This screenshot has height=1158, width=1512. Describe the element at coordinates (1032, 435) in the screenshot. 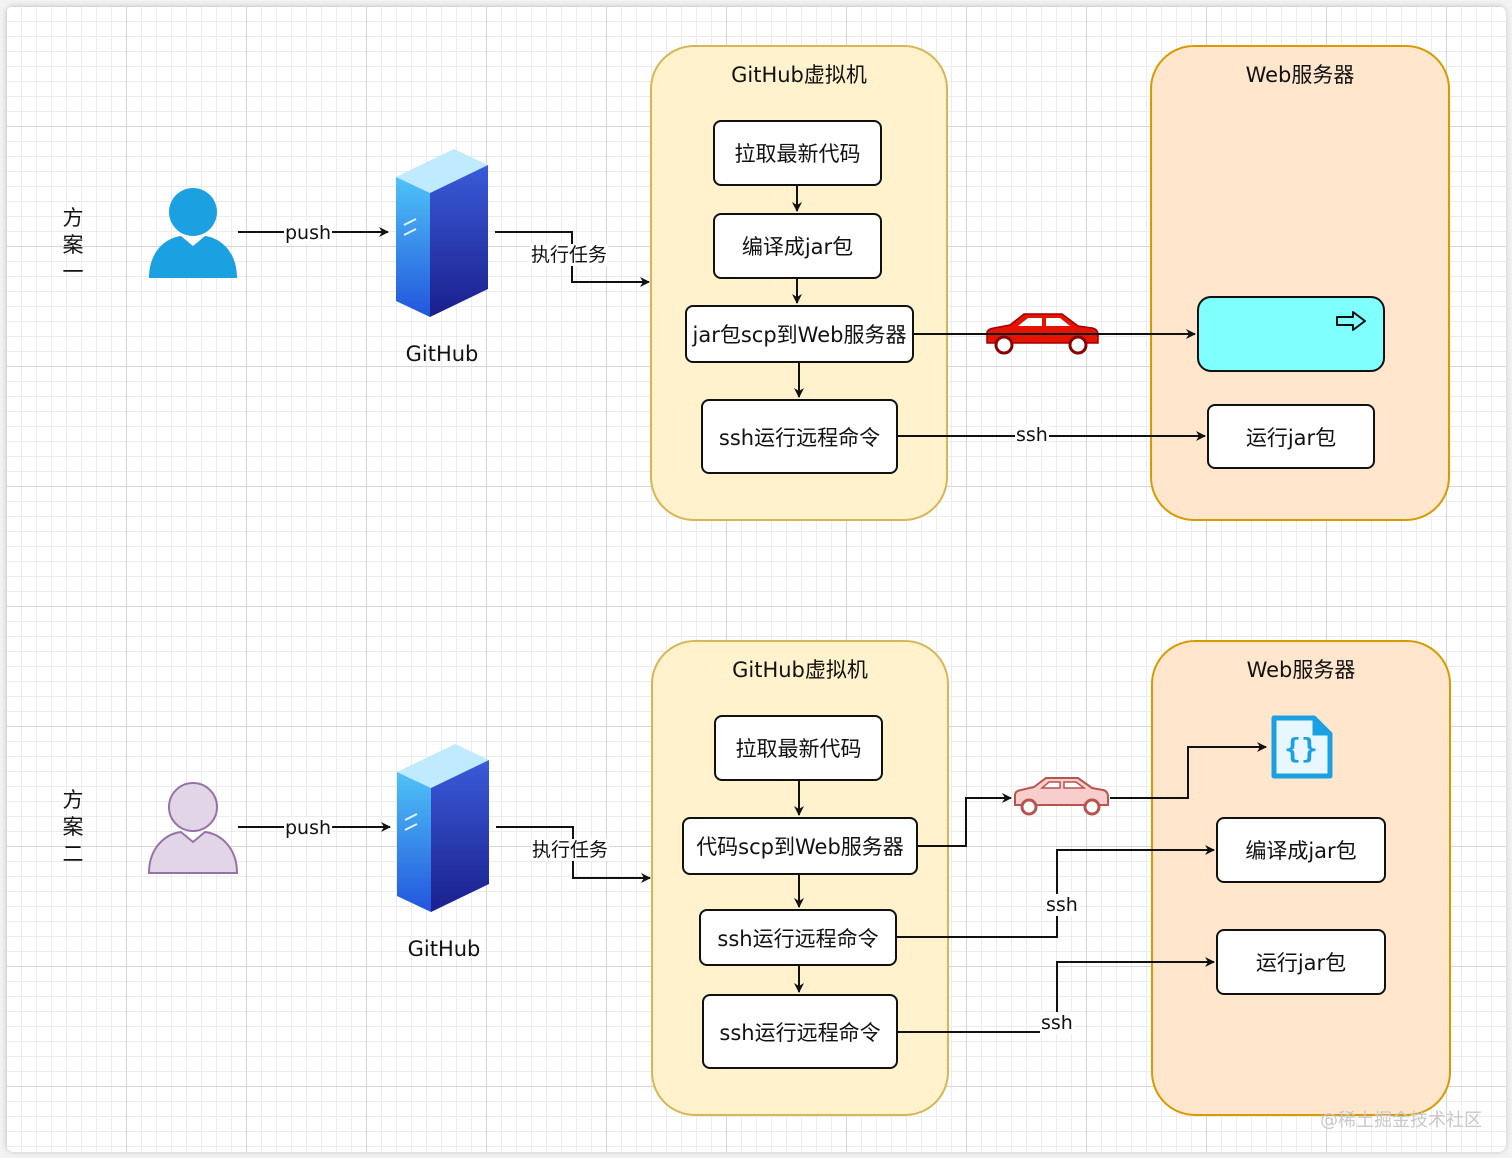

I see `edge-label-ssh-1: ssh` at that location.